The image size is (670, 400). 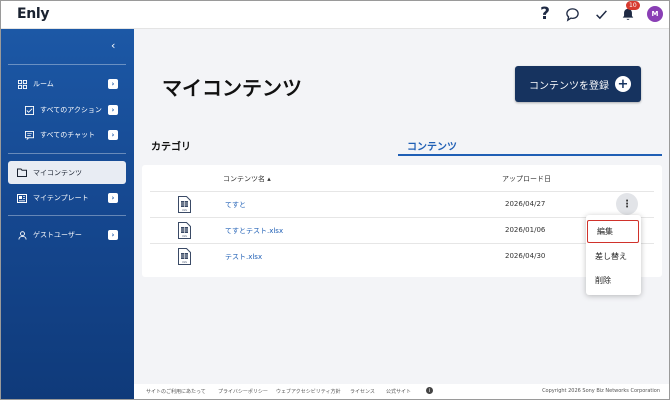 What do you see at coordinates (61, 198) in the screenshot?
I see `sidebar-item-label: マイテンプレート` at bounding box center [61, 198].